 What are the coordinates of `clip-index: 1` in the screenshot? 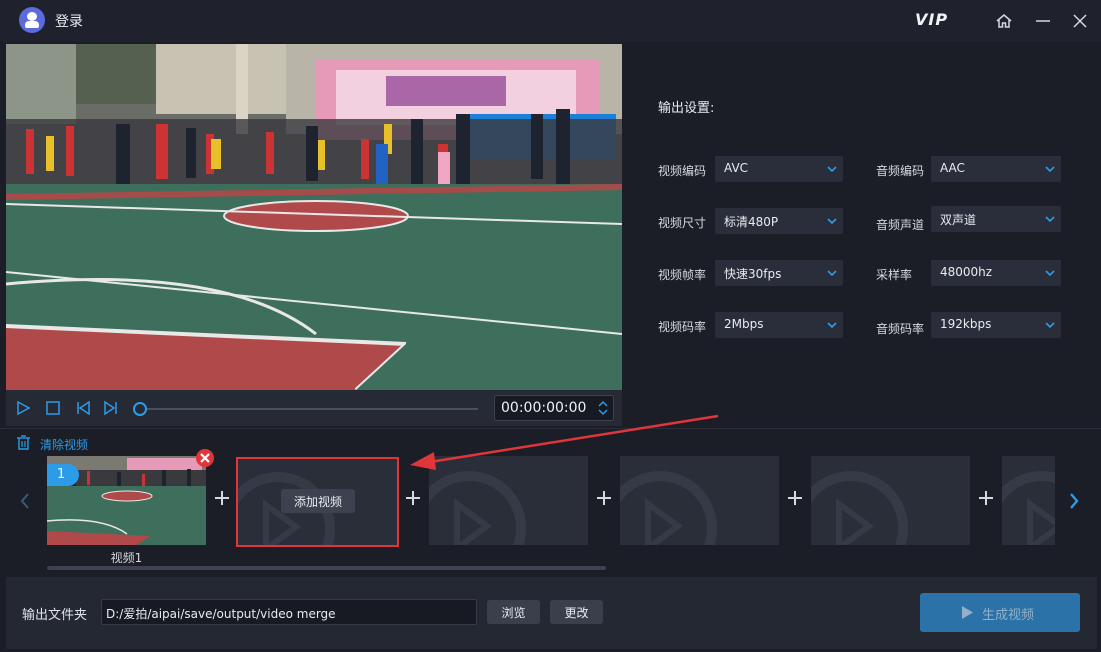 It's located at (61, 474).